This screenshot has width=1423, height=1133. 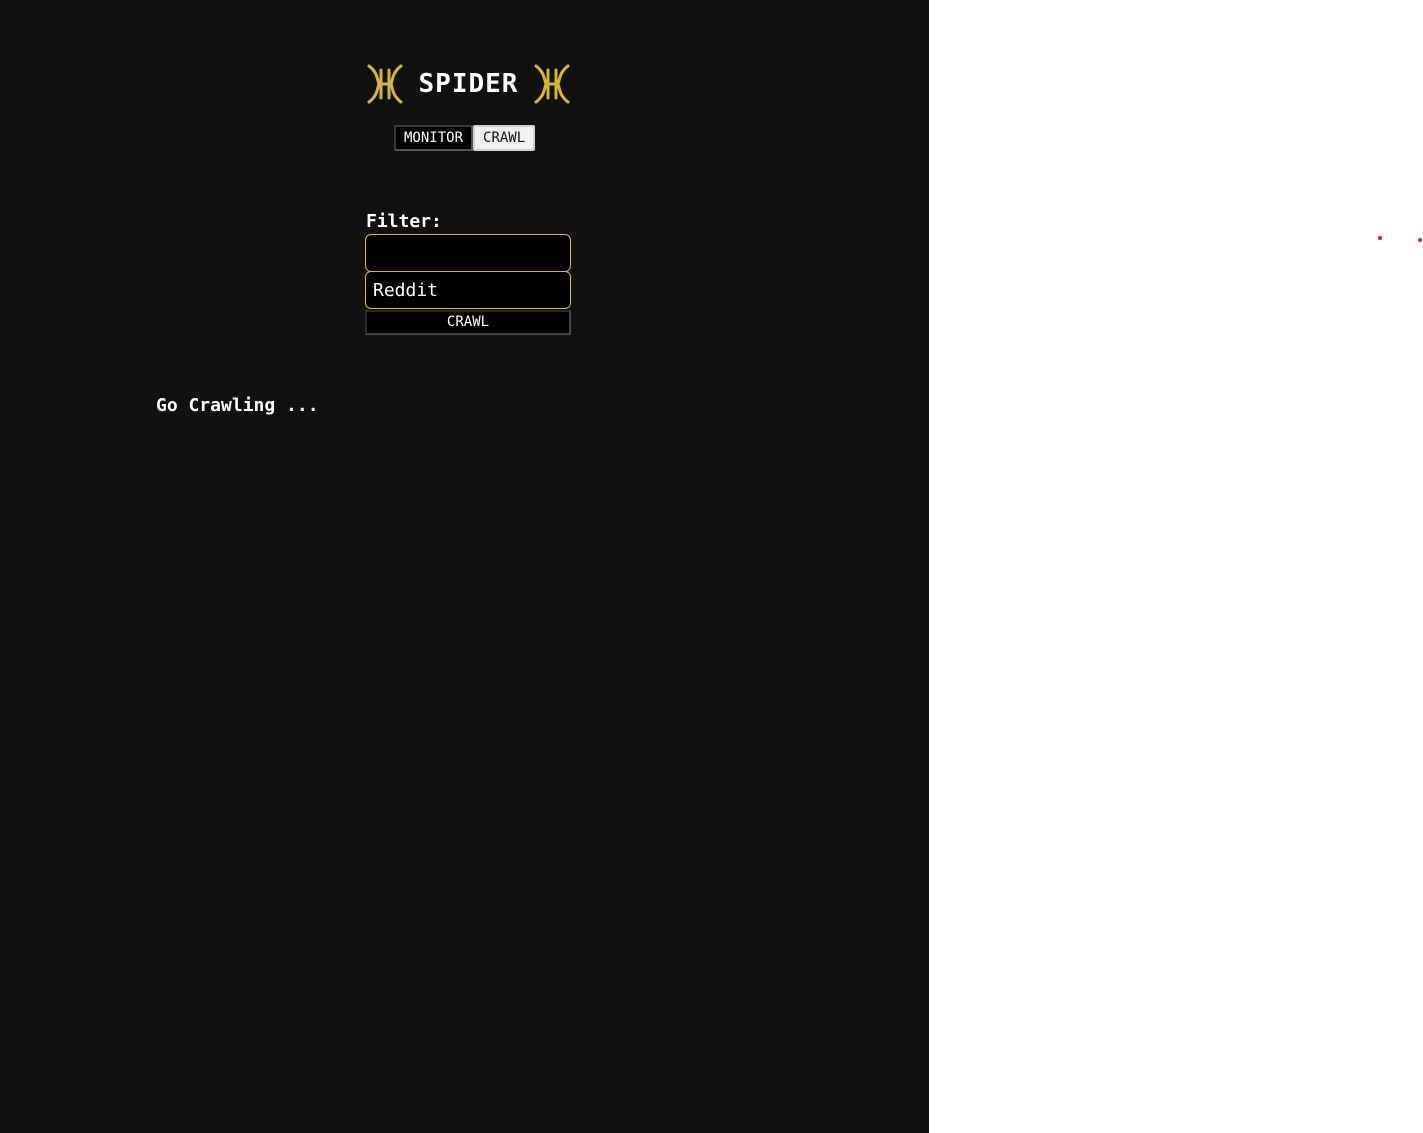 I want to click on source-input, so click(x=468, y=290).